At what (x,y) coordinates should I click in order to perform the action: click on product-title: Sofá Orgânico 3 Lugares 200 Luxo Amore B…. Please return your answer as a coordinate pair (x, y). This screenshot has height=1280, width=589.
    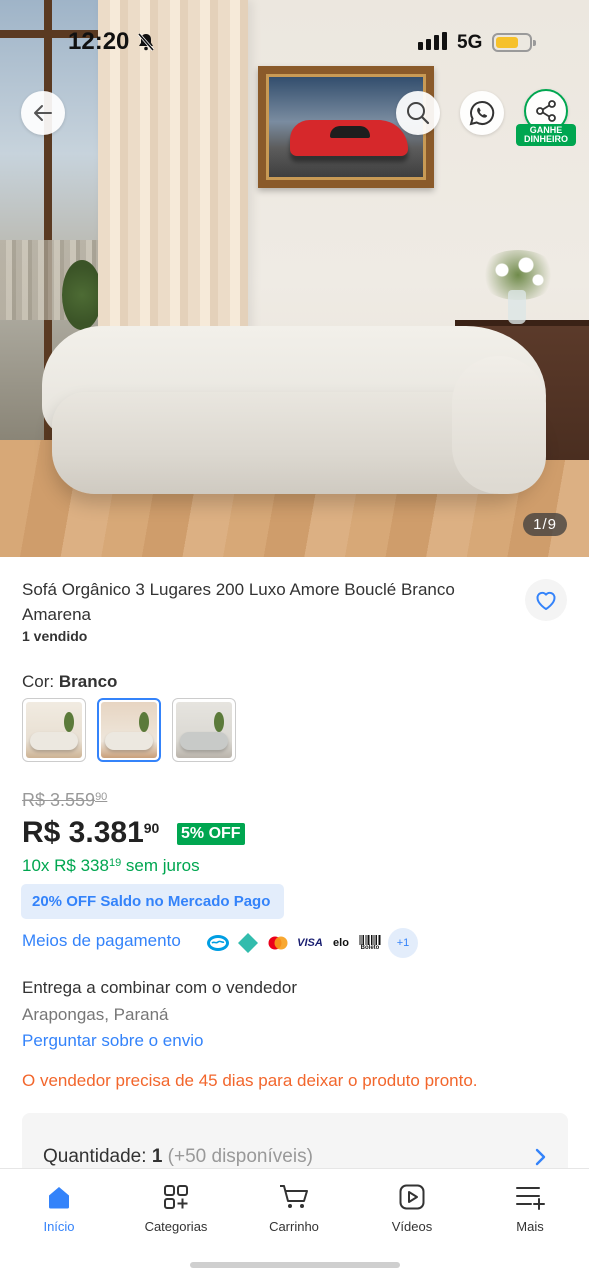
    Looking at the image, I should click on (238, 602).